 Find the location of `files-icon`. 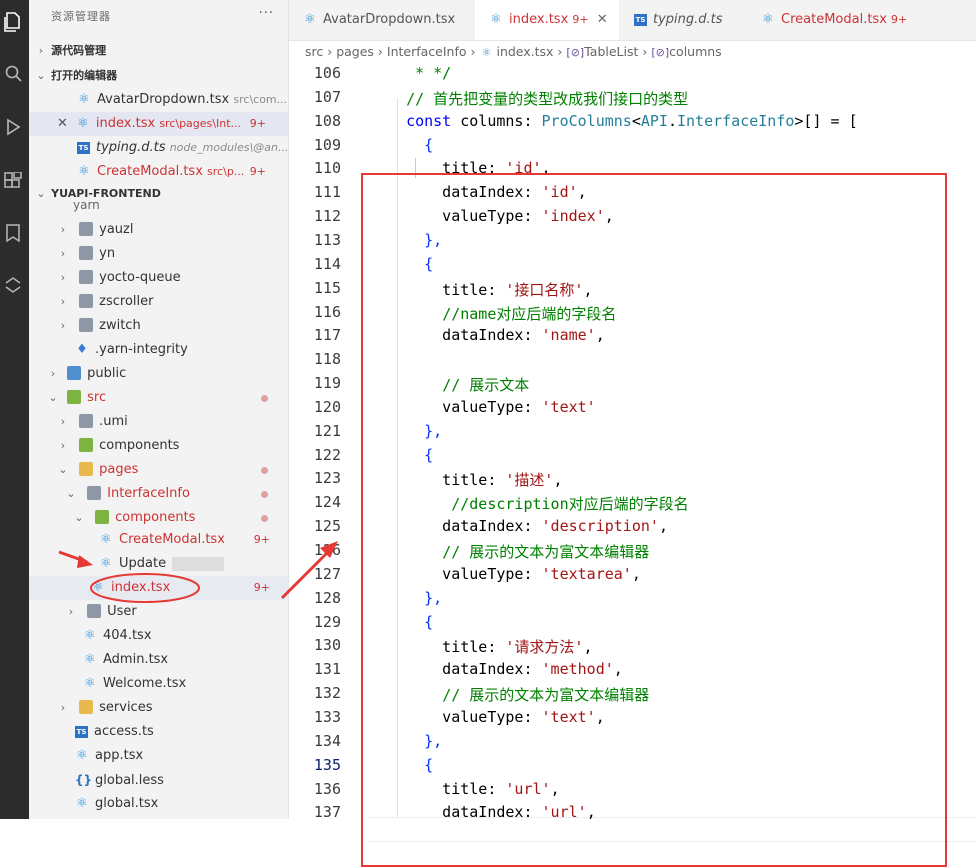

files-icon is located at coordinates (13, 23).